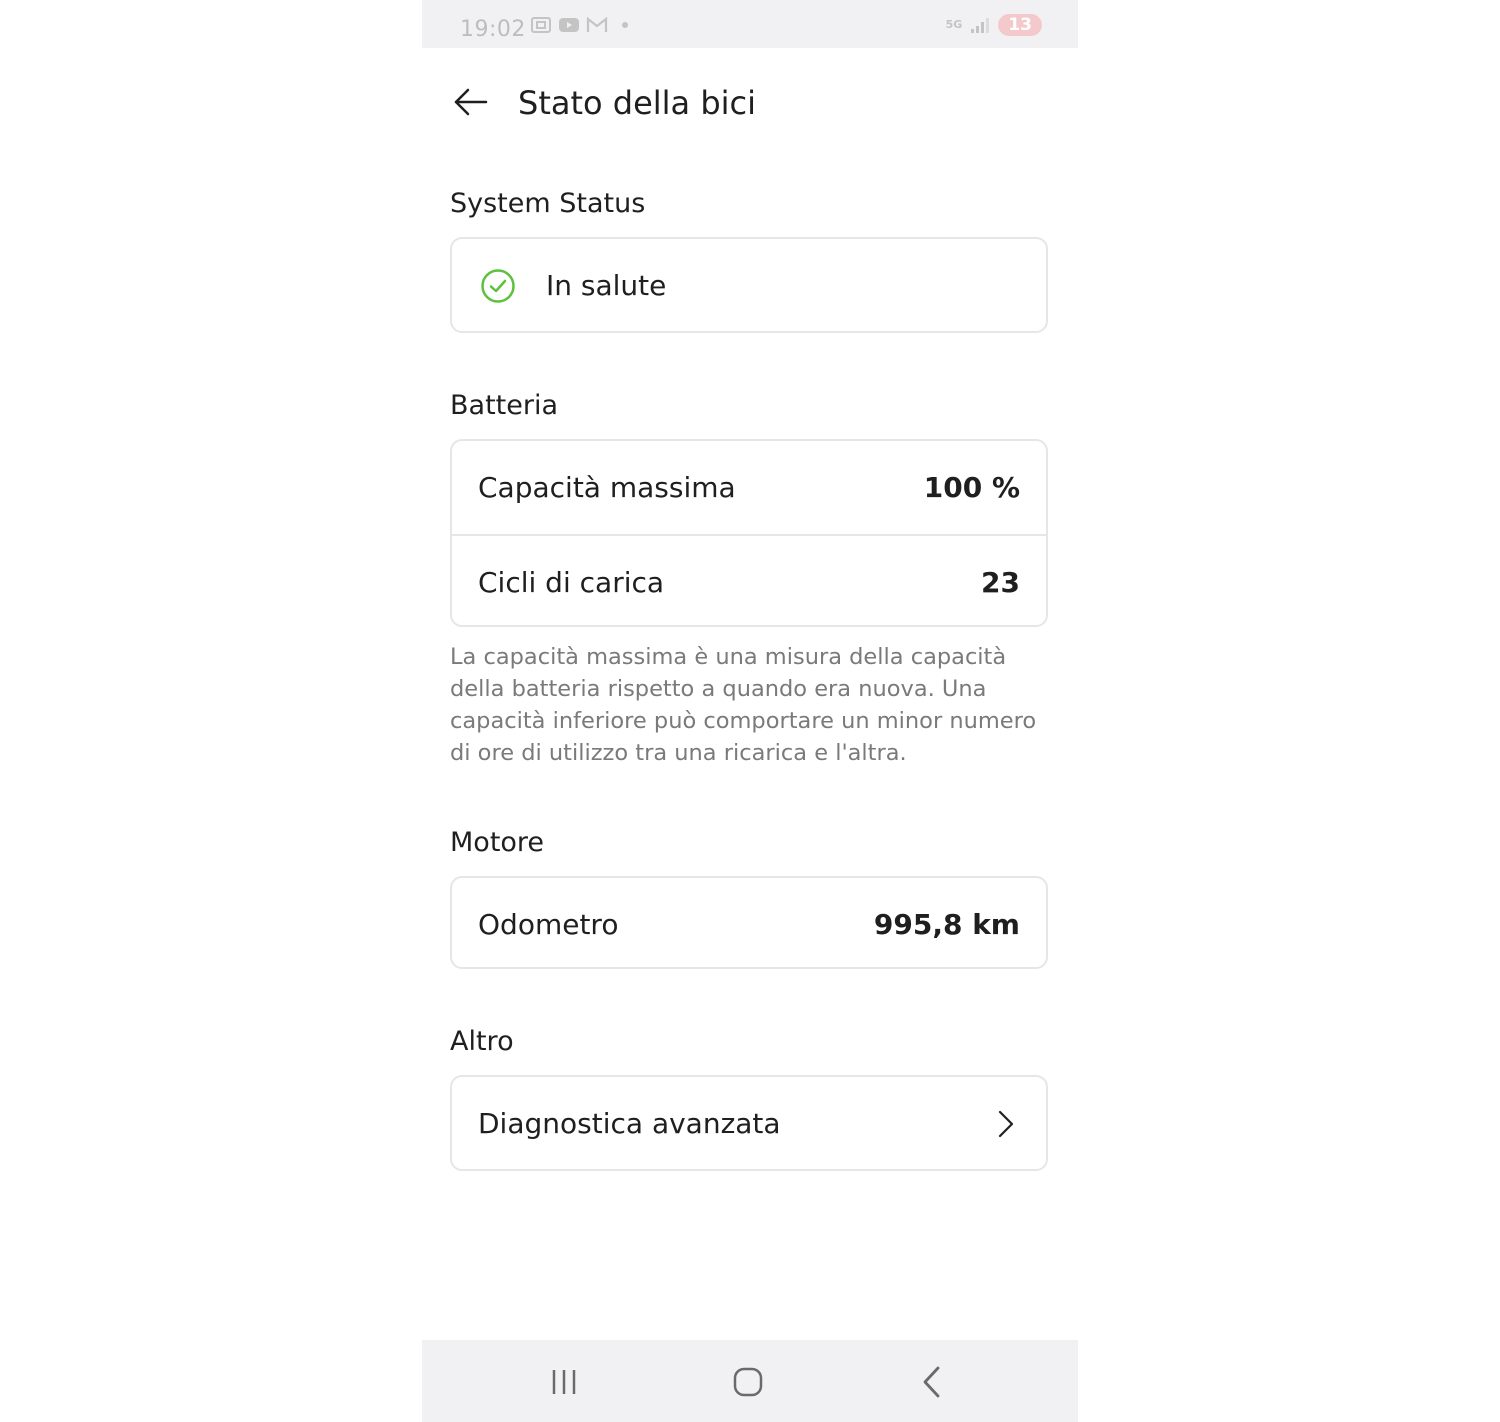 The height and width of the screenshot is (1422, 1500). I want to click on capacita-massima-label: Capacità massima, so click(607, 487).